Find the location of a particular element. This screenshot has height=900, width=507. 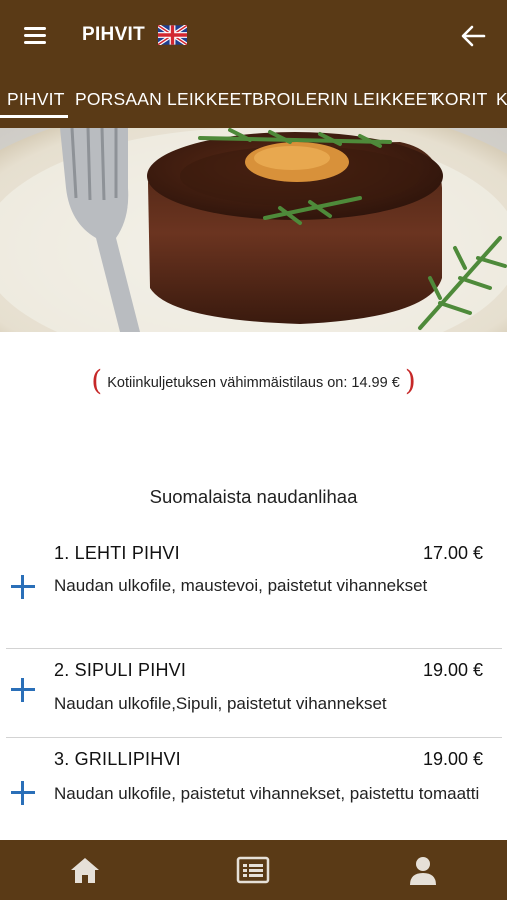

uk-flag-icon is located at coordinates (172, 35).